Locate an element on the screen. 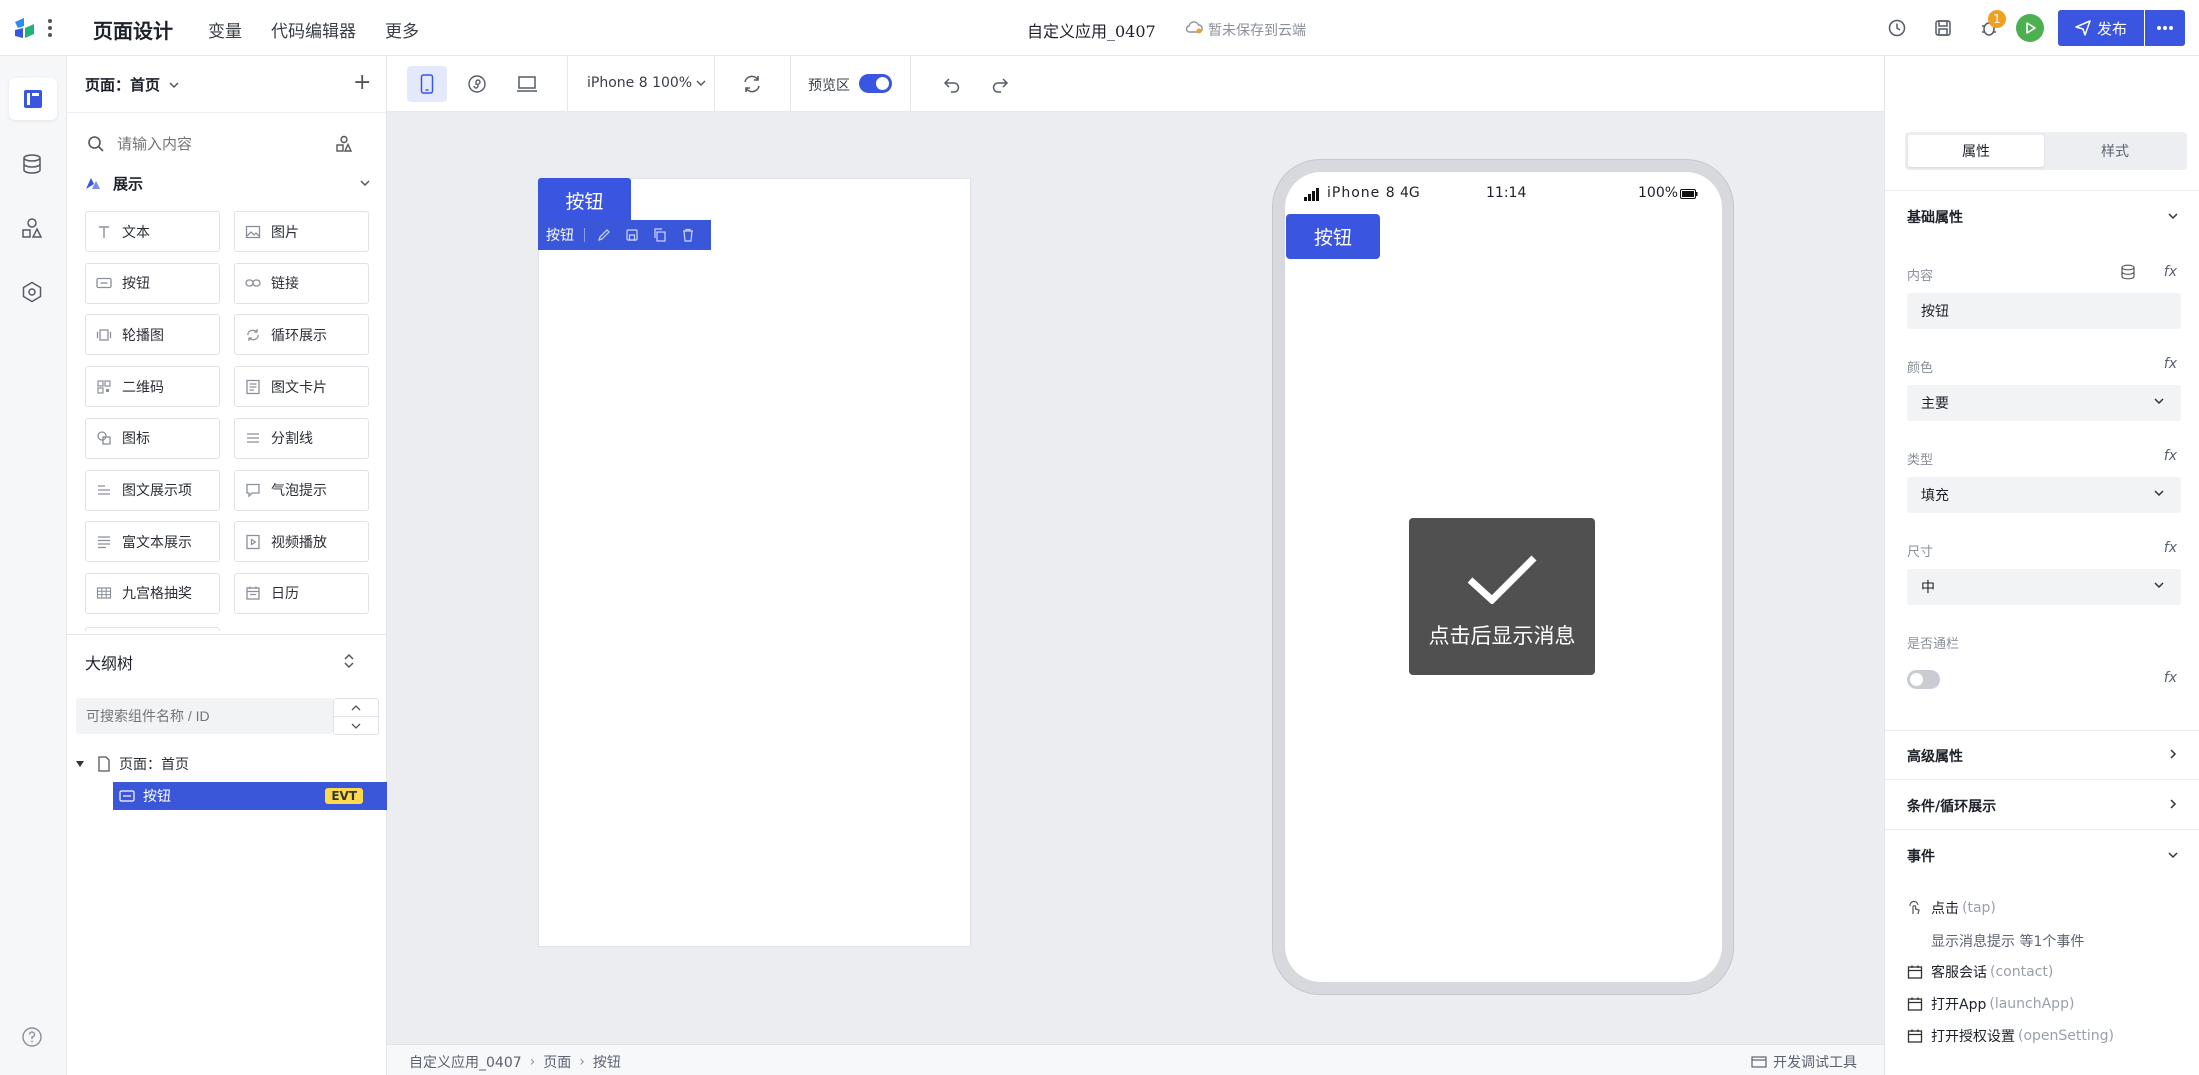  redo-icon is located at coordinates (1000, 84).